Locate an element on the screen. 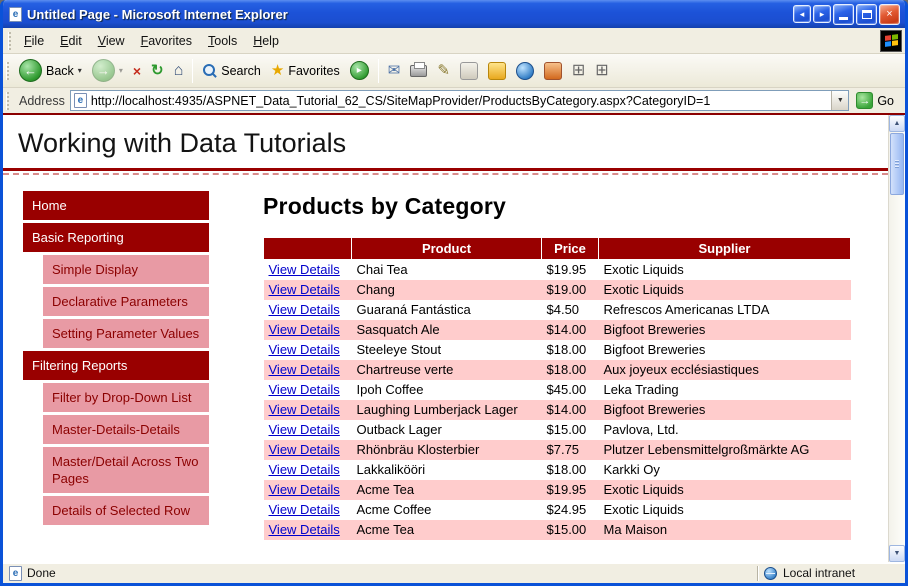 The height and width of the screenshot is (586, 908). status-text: Done is located at coordinates (41, 573).